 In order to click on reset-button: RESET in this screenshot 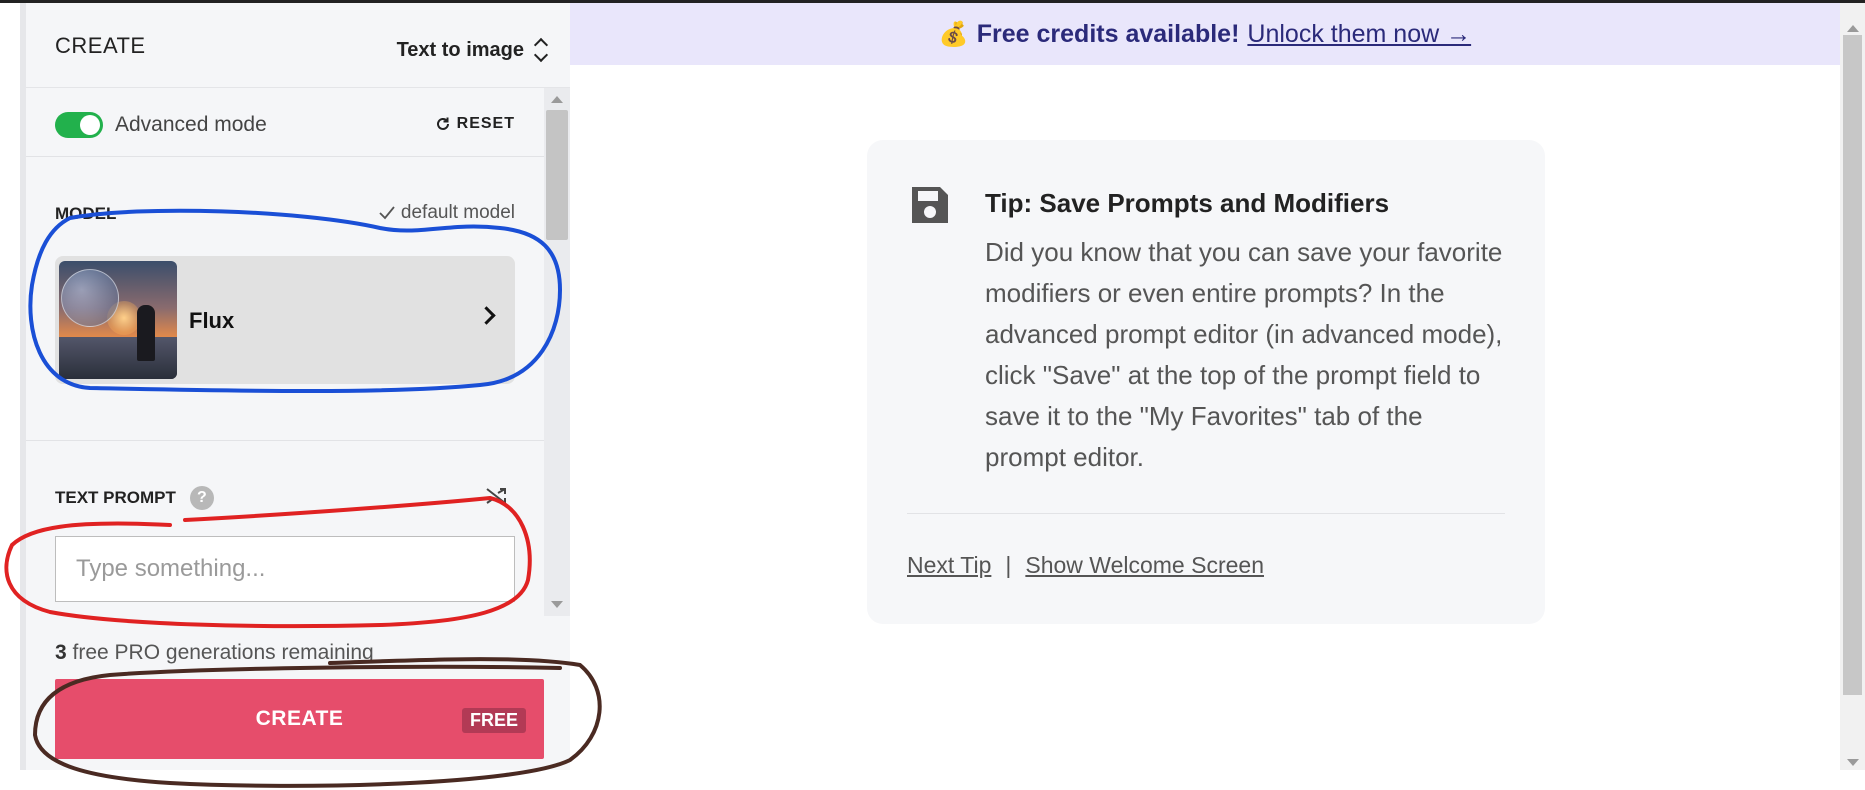, I will do `click(475, 124)`.